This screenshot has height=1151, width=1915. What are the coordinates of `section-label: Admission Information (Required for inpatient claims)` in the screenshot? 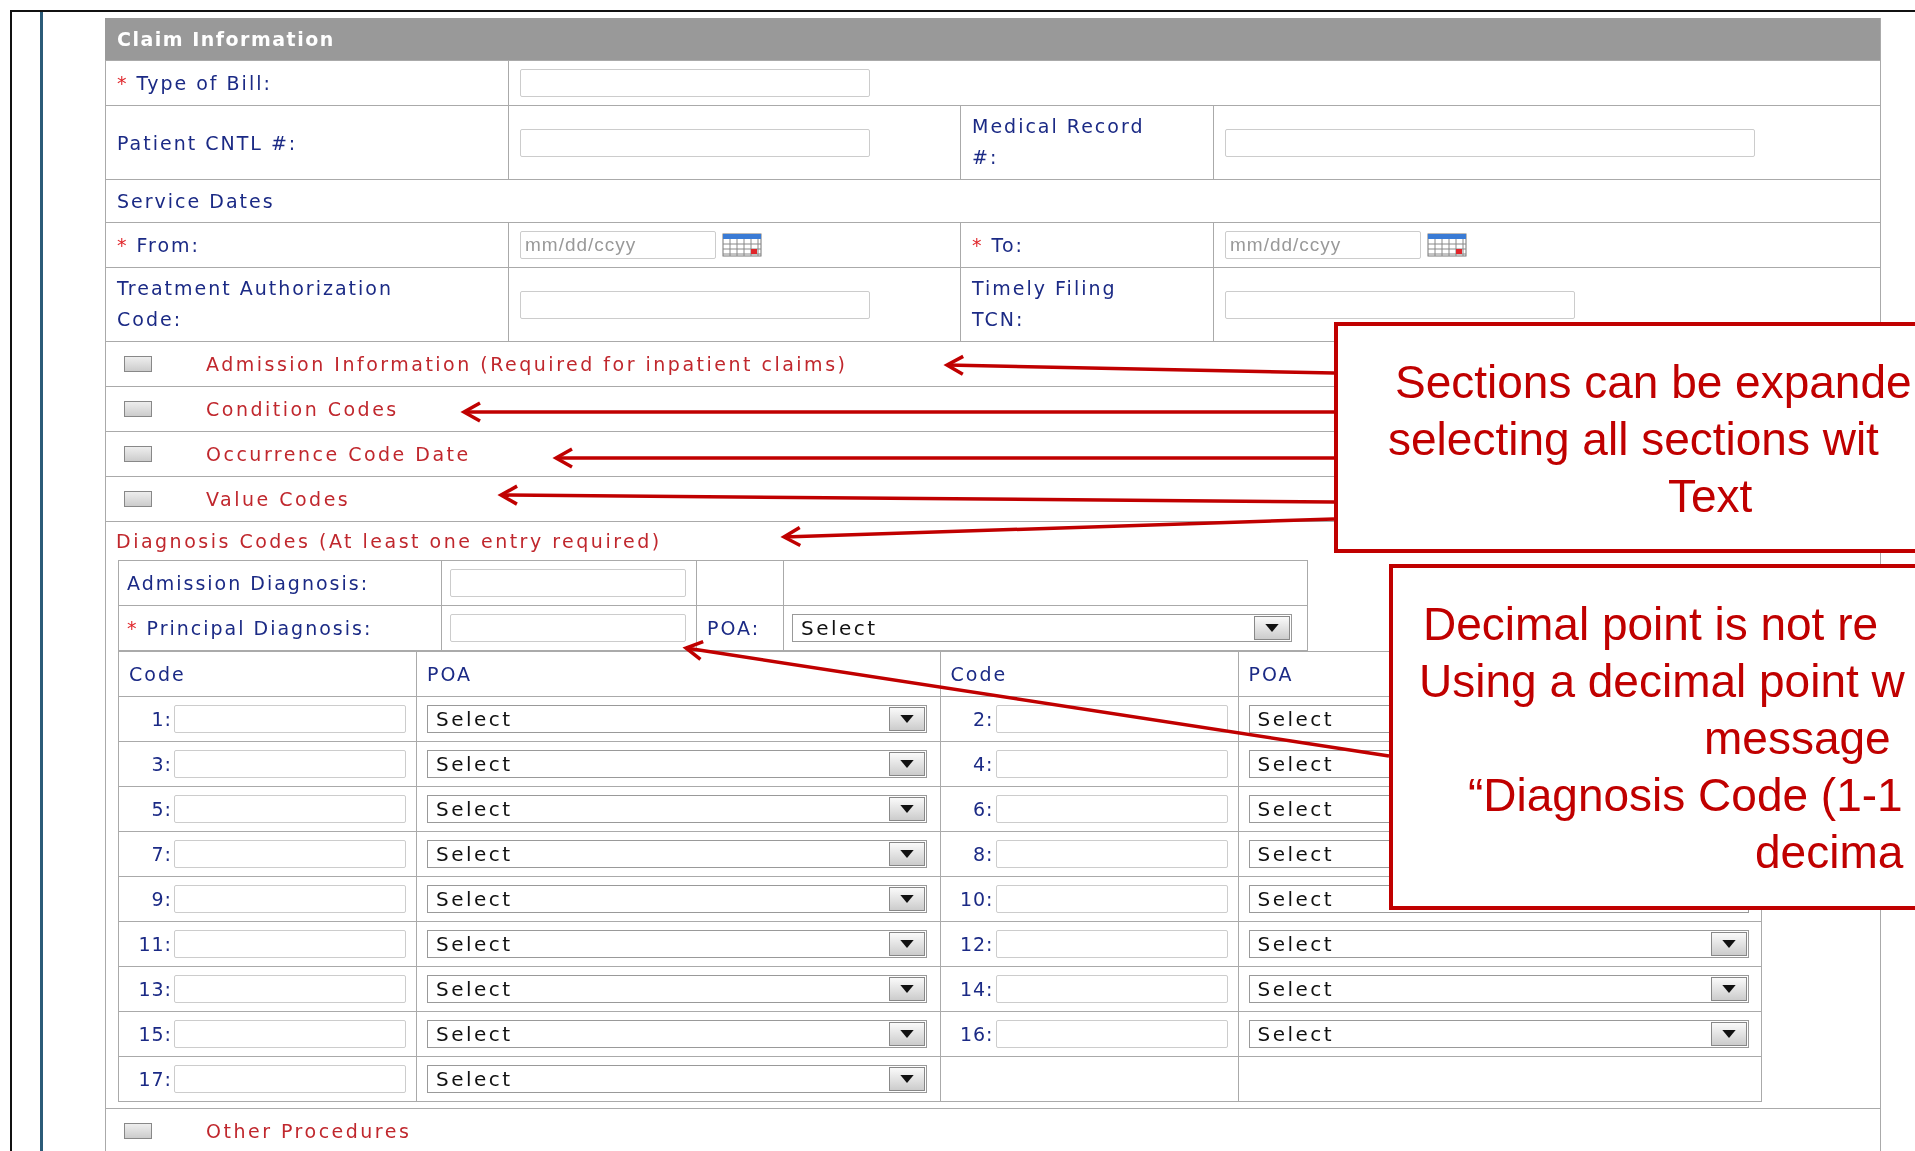 It's located at (527, 364).